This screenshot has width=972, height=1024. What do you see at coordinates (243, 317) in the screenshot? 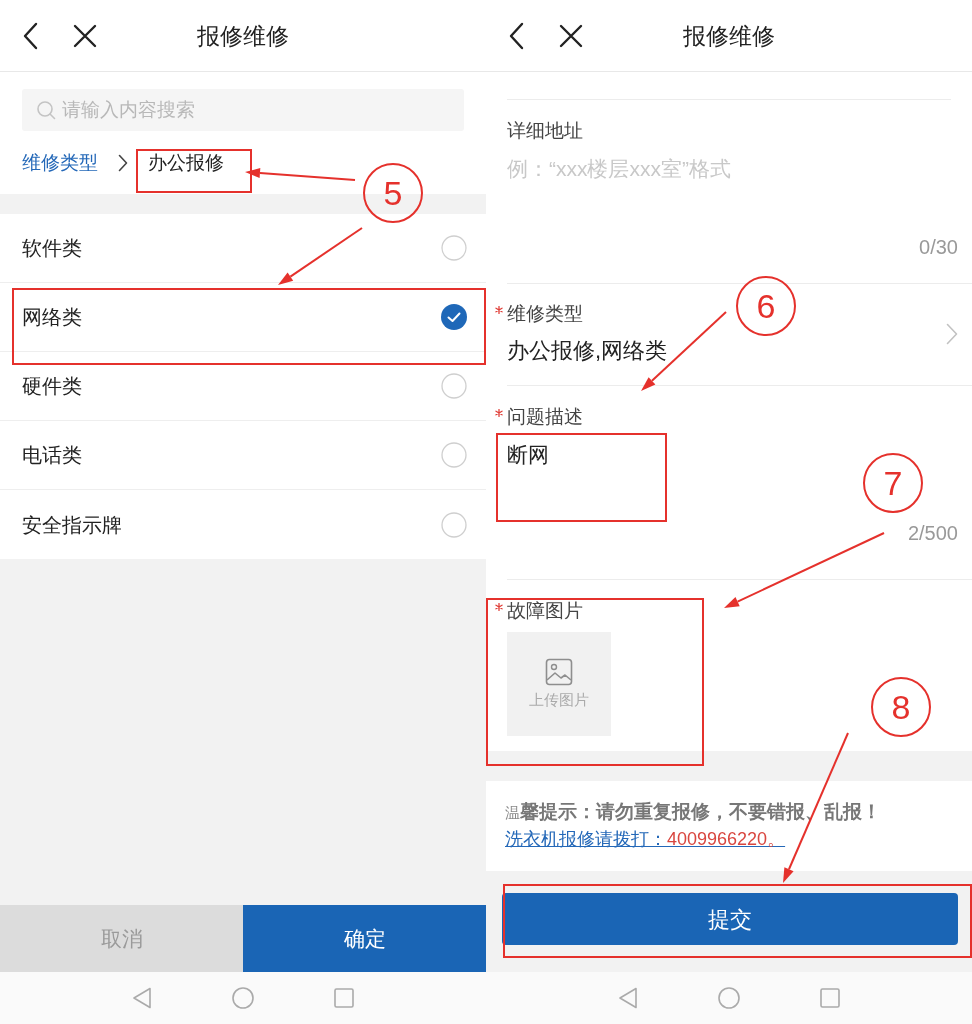
I see `option-row: 网络类` at bounding box center [243, 317].